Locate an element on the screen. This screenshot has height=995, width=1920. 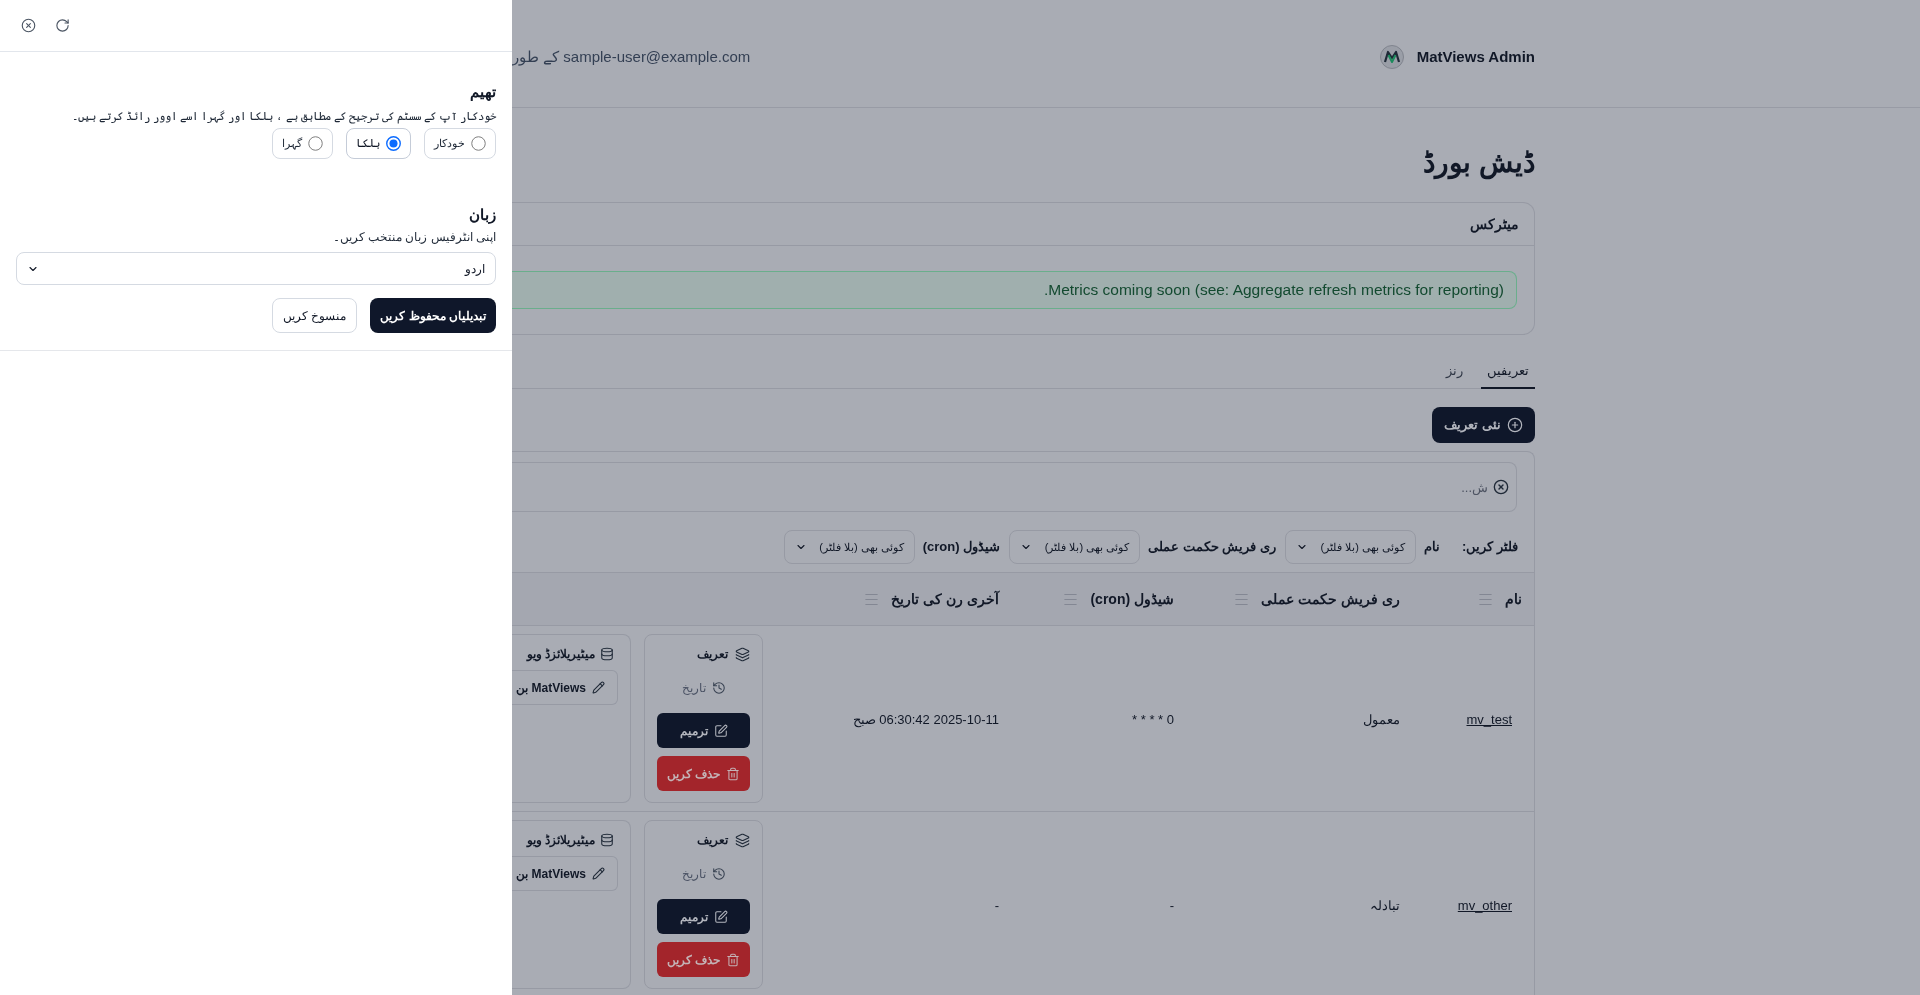
column-header: ری فریش حکمت عملی is located at coordinates (1330, 599).